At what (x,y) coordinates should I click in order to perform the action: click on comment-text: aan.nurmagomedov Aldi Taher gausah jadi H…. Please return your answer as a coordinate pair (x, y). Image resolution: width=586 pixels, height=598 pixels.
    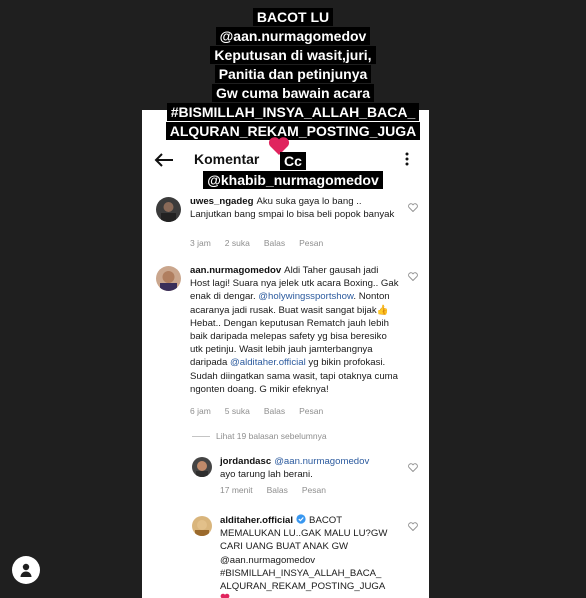
    Looking at the image, I should click on (294, 330).